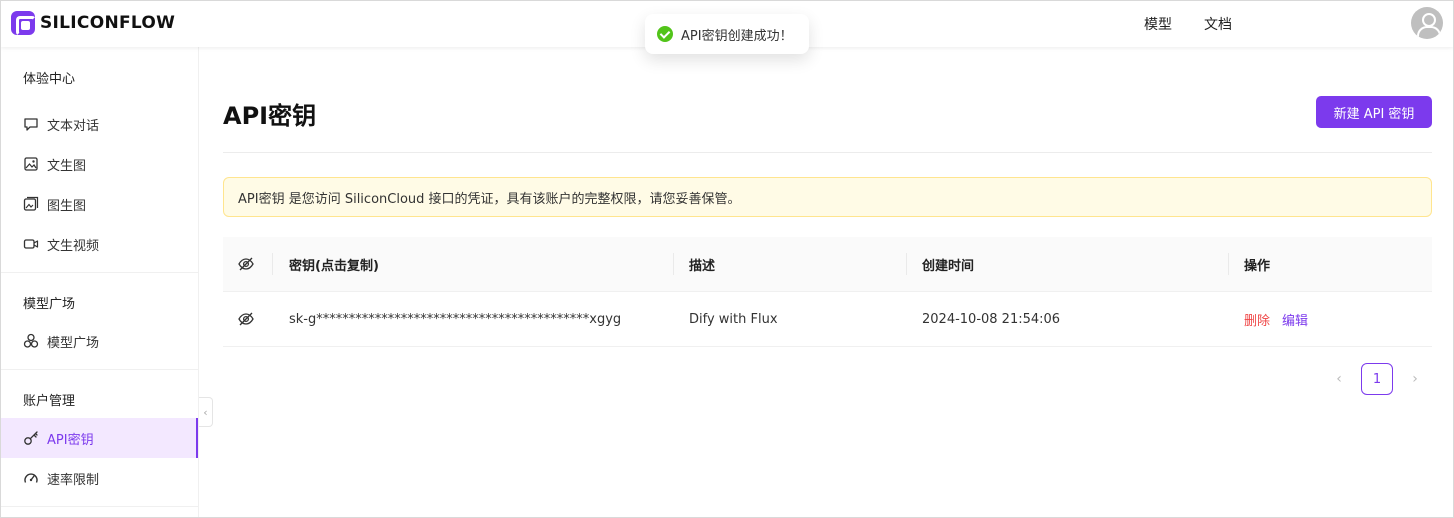 This screenshot has width=1454, height=518. Describe the element at coordinates (31, 478) in the screenshot. I see `gauge-icon` at that location.